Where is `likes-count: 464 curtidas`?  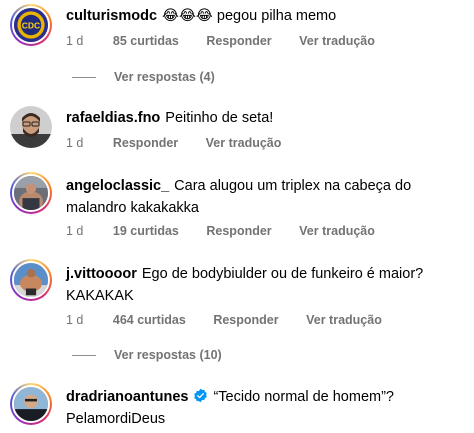
likes-count: 464 curtidas is located at coordinates (149, 320).